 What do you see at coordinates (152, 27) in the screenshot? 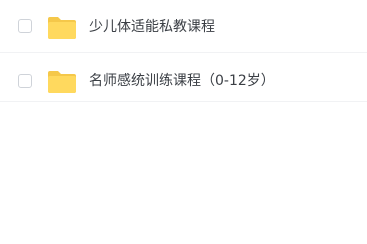
I see `file-name: 少儿体适能私教课程` at bounding box center [152, 27].